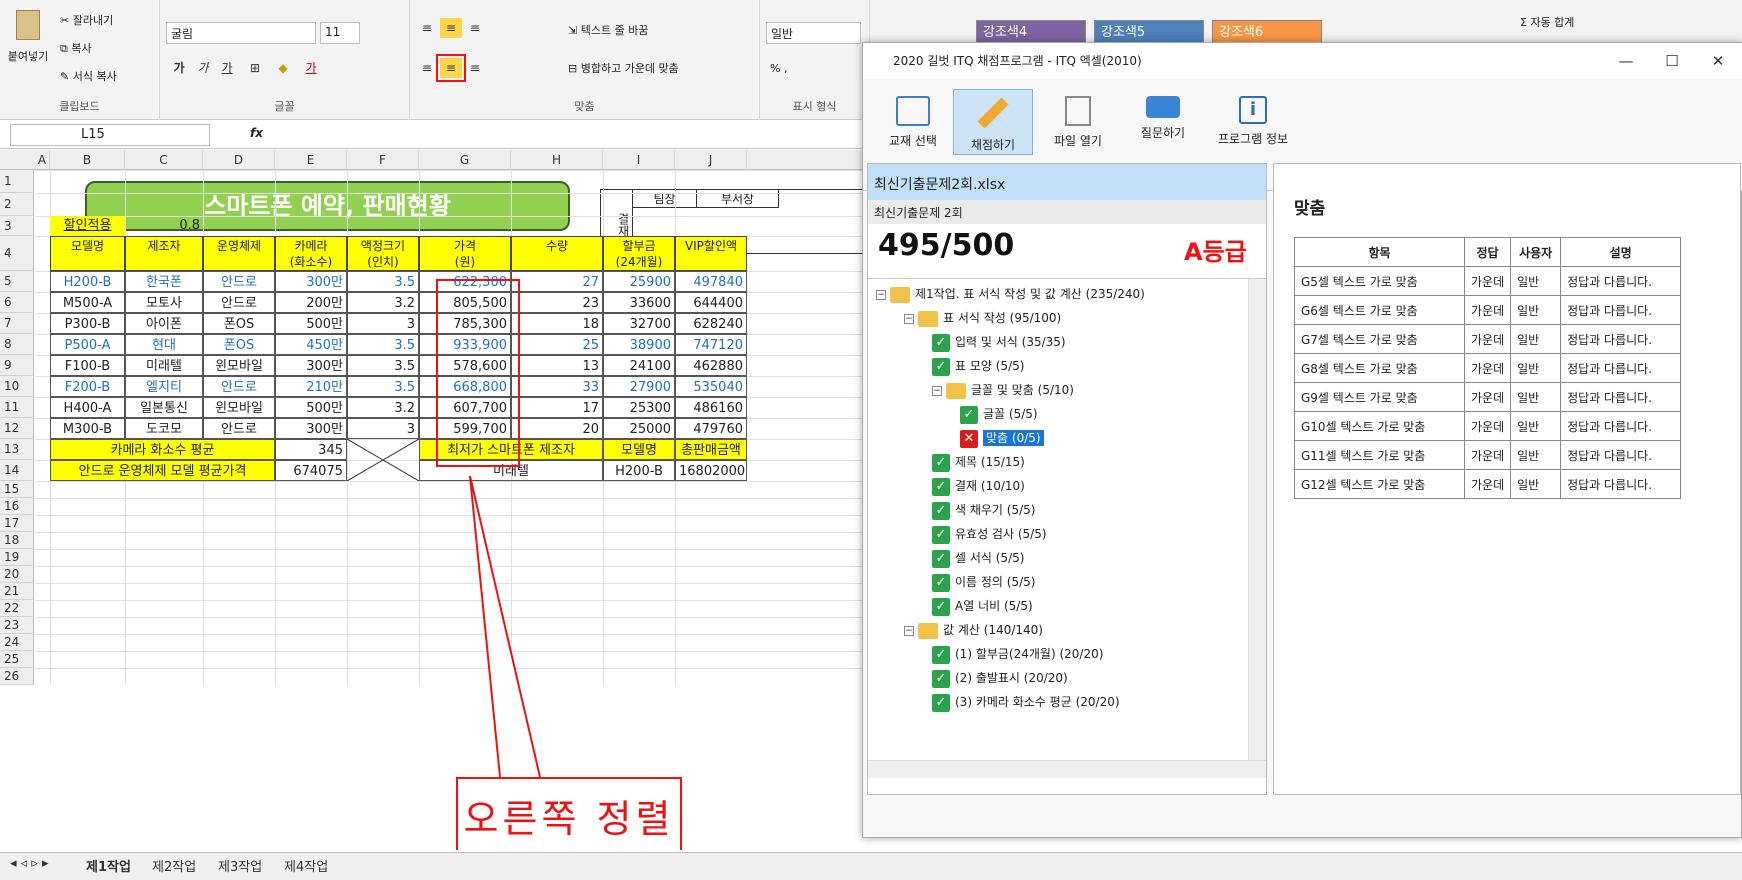  Describe the element at coordinates (174, 865) in the screenshot. I see `tab-sheet2: 제2작업` at that location.